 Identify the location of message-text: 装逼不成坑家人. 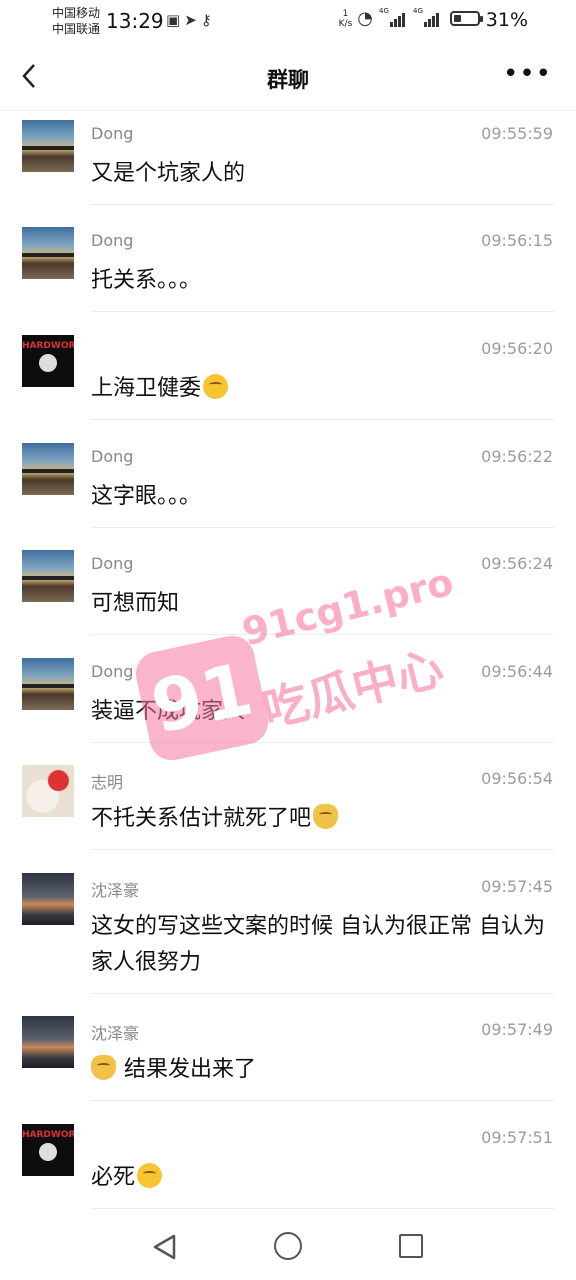
(168, 711).